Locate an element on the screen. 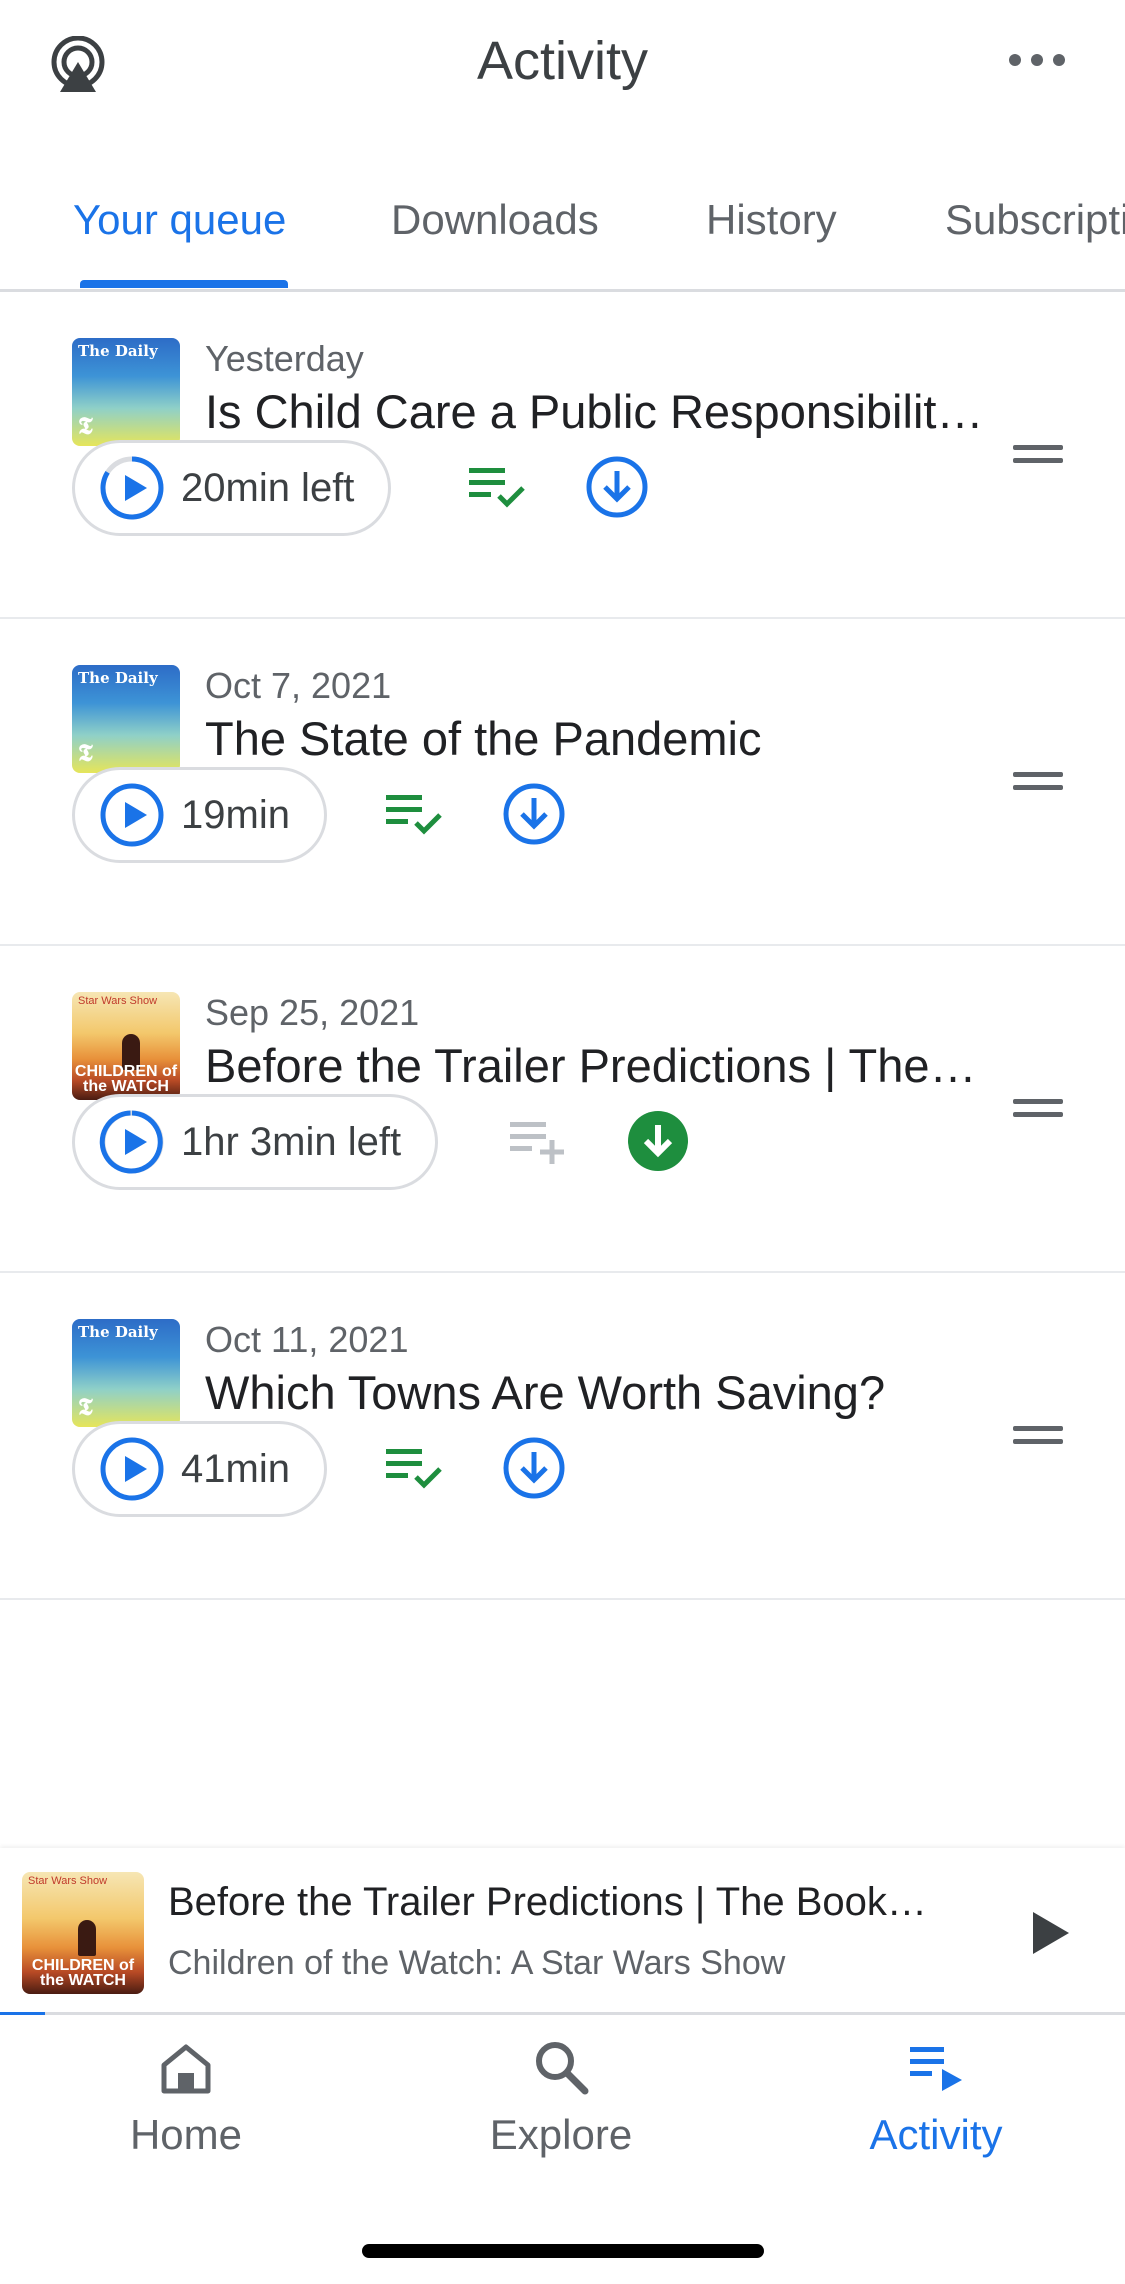 Image resolution: width=1125 pixels, height=2284 pixels. page-title: Activity is located at coordinates (562, 61).